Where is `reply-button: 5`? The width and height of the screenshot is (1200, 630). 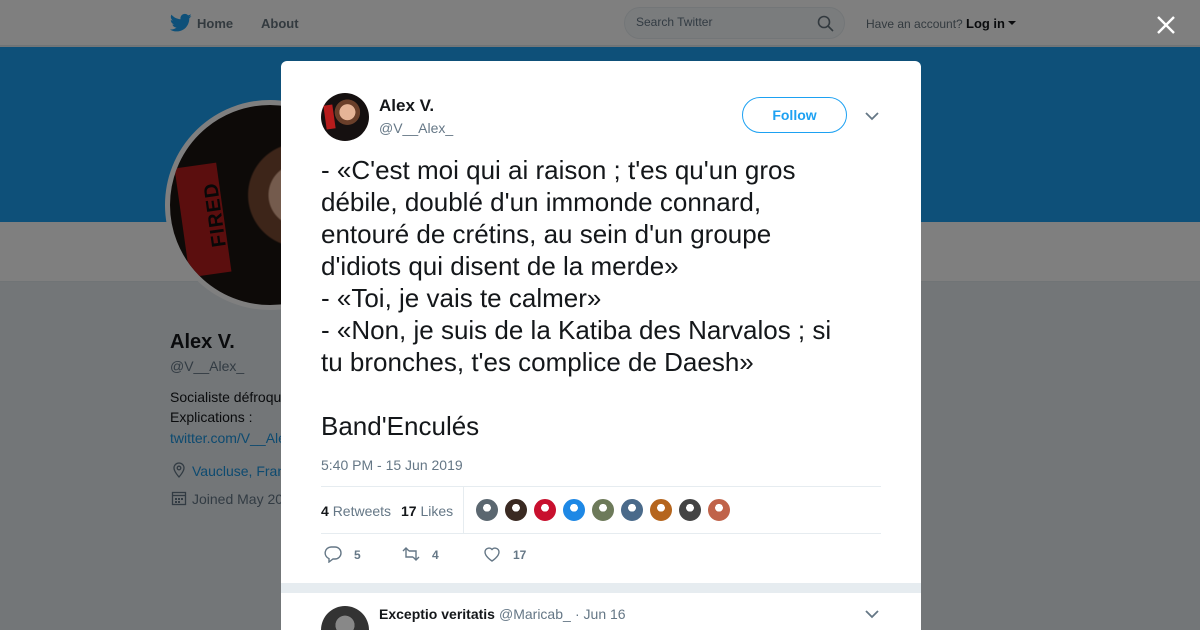 reply-button: 5 is located at coordinates (349, 555).